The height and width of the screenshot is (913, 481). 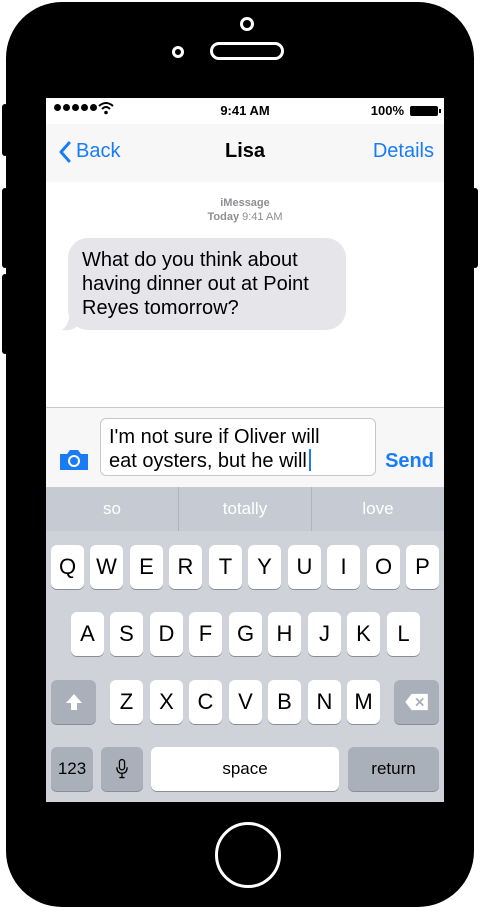 What do you see at coordinates (247, 24) in the screenshot?
I see `front-camera` at bounding box center [247, 24].